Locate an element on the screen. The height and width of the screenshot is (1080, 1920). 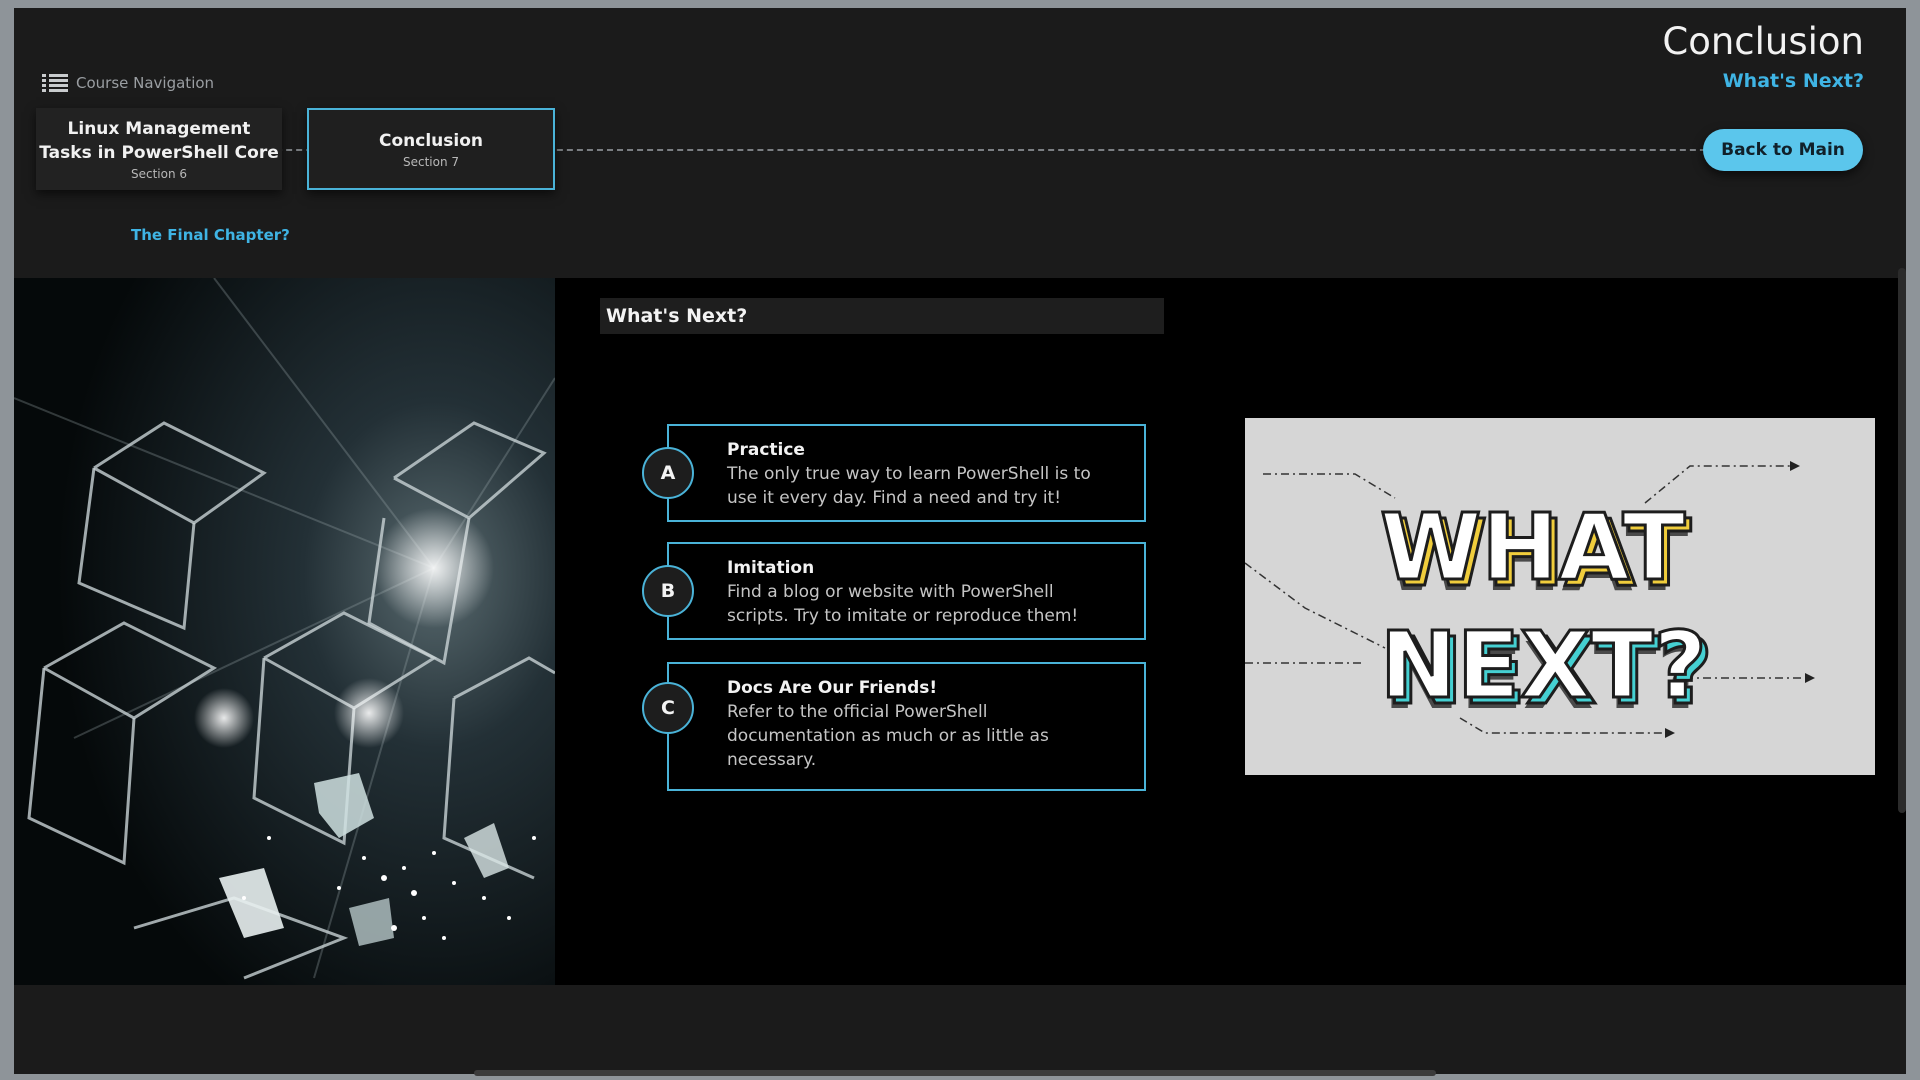
item-badge-a: A is located at coordinates (668, 473).